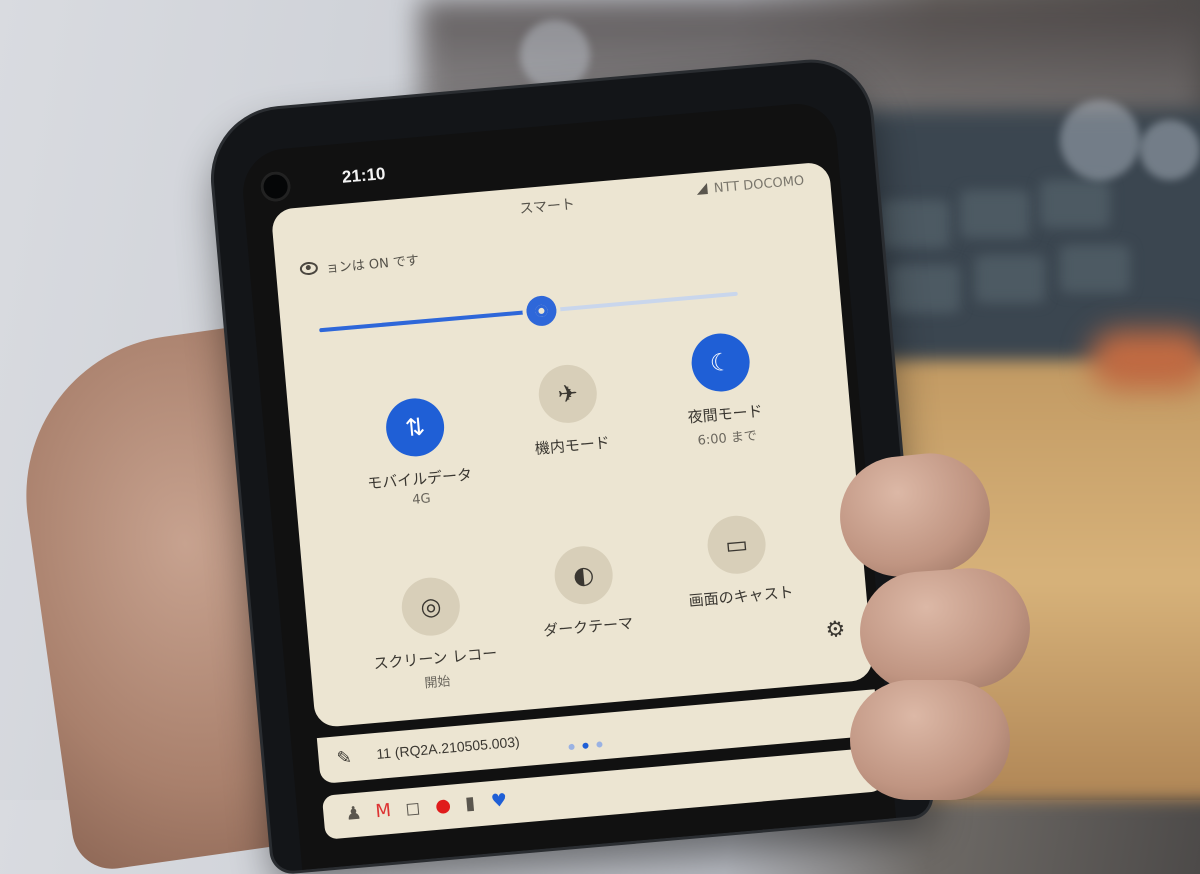 The height and width of the screenshot is (874, 1200). I want to click on heart-icon: ♥, so click(499, 801).